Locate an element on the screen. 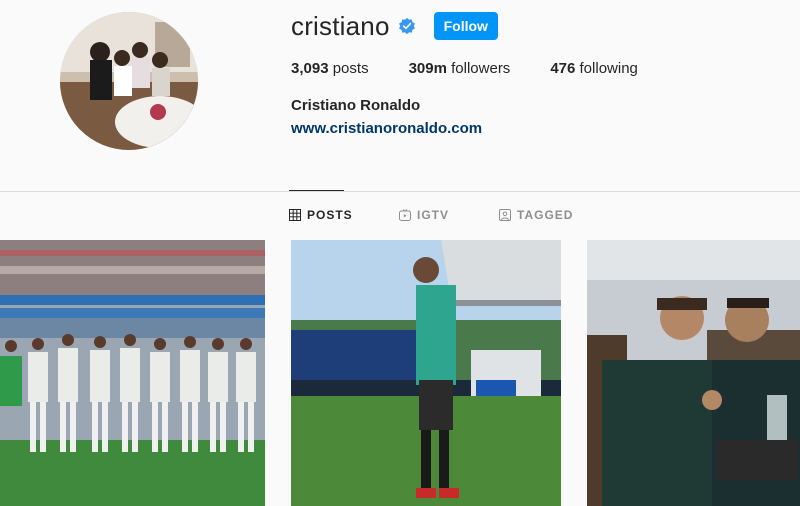 This screenshot has height=506, width=800. post-image is located at coordinates (693, 373).